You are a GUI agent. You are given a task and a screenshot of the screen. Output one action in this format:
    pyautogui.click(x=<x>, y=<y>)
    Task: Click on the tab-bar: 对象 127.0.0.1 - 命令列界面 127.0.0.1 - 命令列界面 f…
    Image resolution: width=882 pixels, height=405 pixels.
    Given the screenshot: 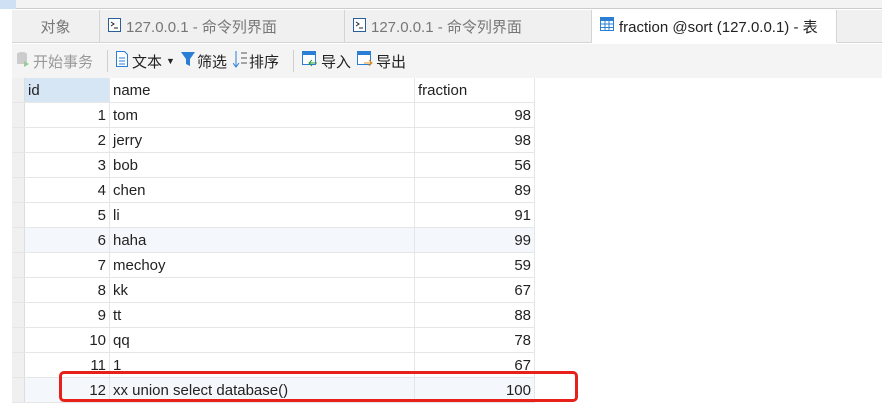 What is the action you would take?
    pyautogui.click(x=447, y=26)
    